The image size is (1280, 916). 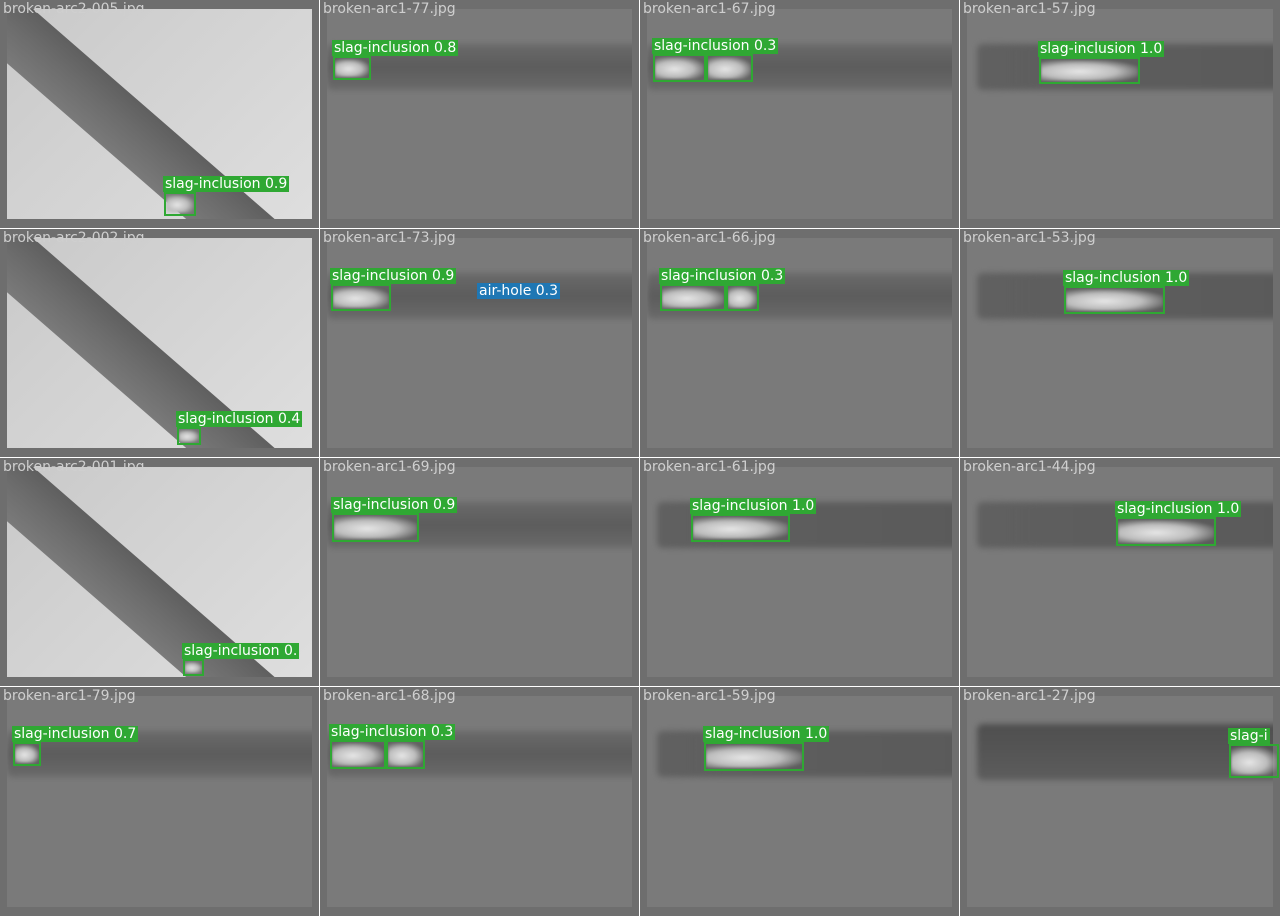 What do you see at coordinates (479, 801) in the screenshot?
I see `result-tile: broken-arc1-68.jpg slag-inclusion 0.3` at bounding box center [479, 801].